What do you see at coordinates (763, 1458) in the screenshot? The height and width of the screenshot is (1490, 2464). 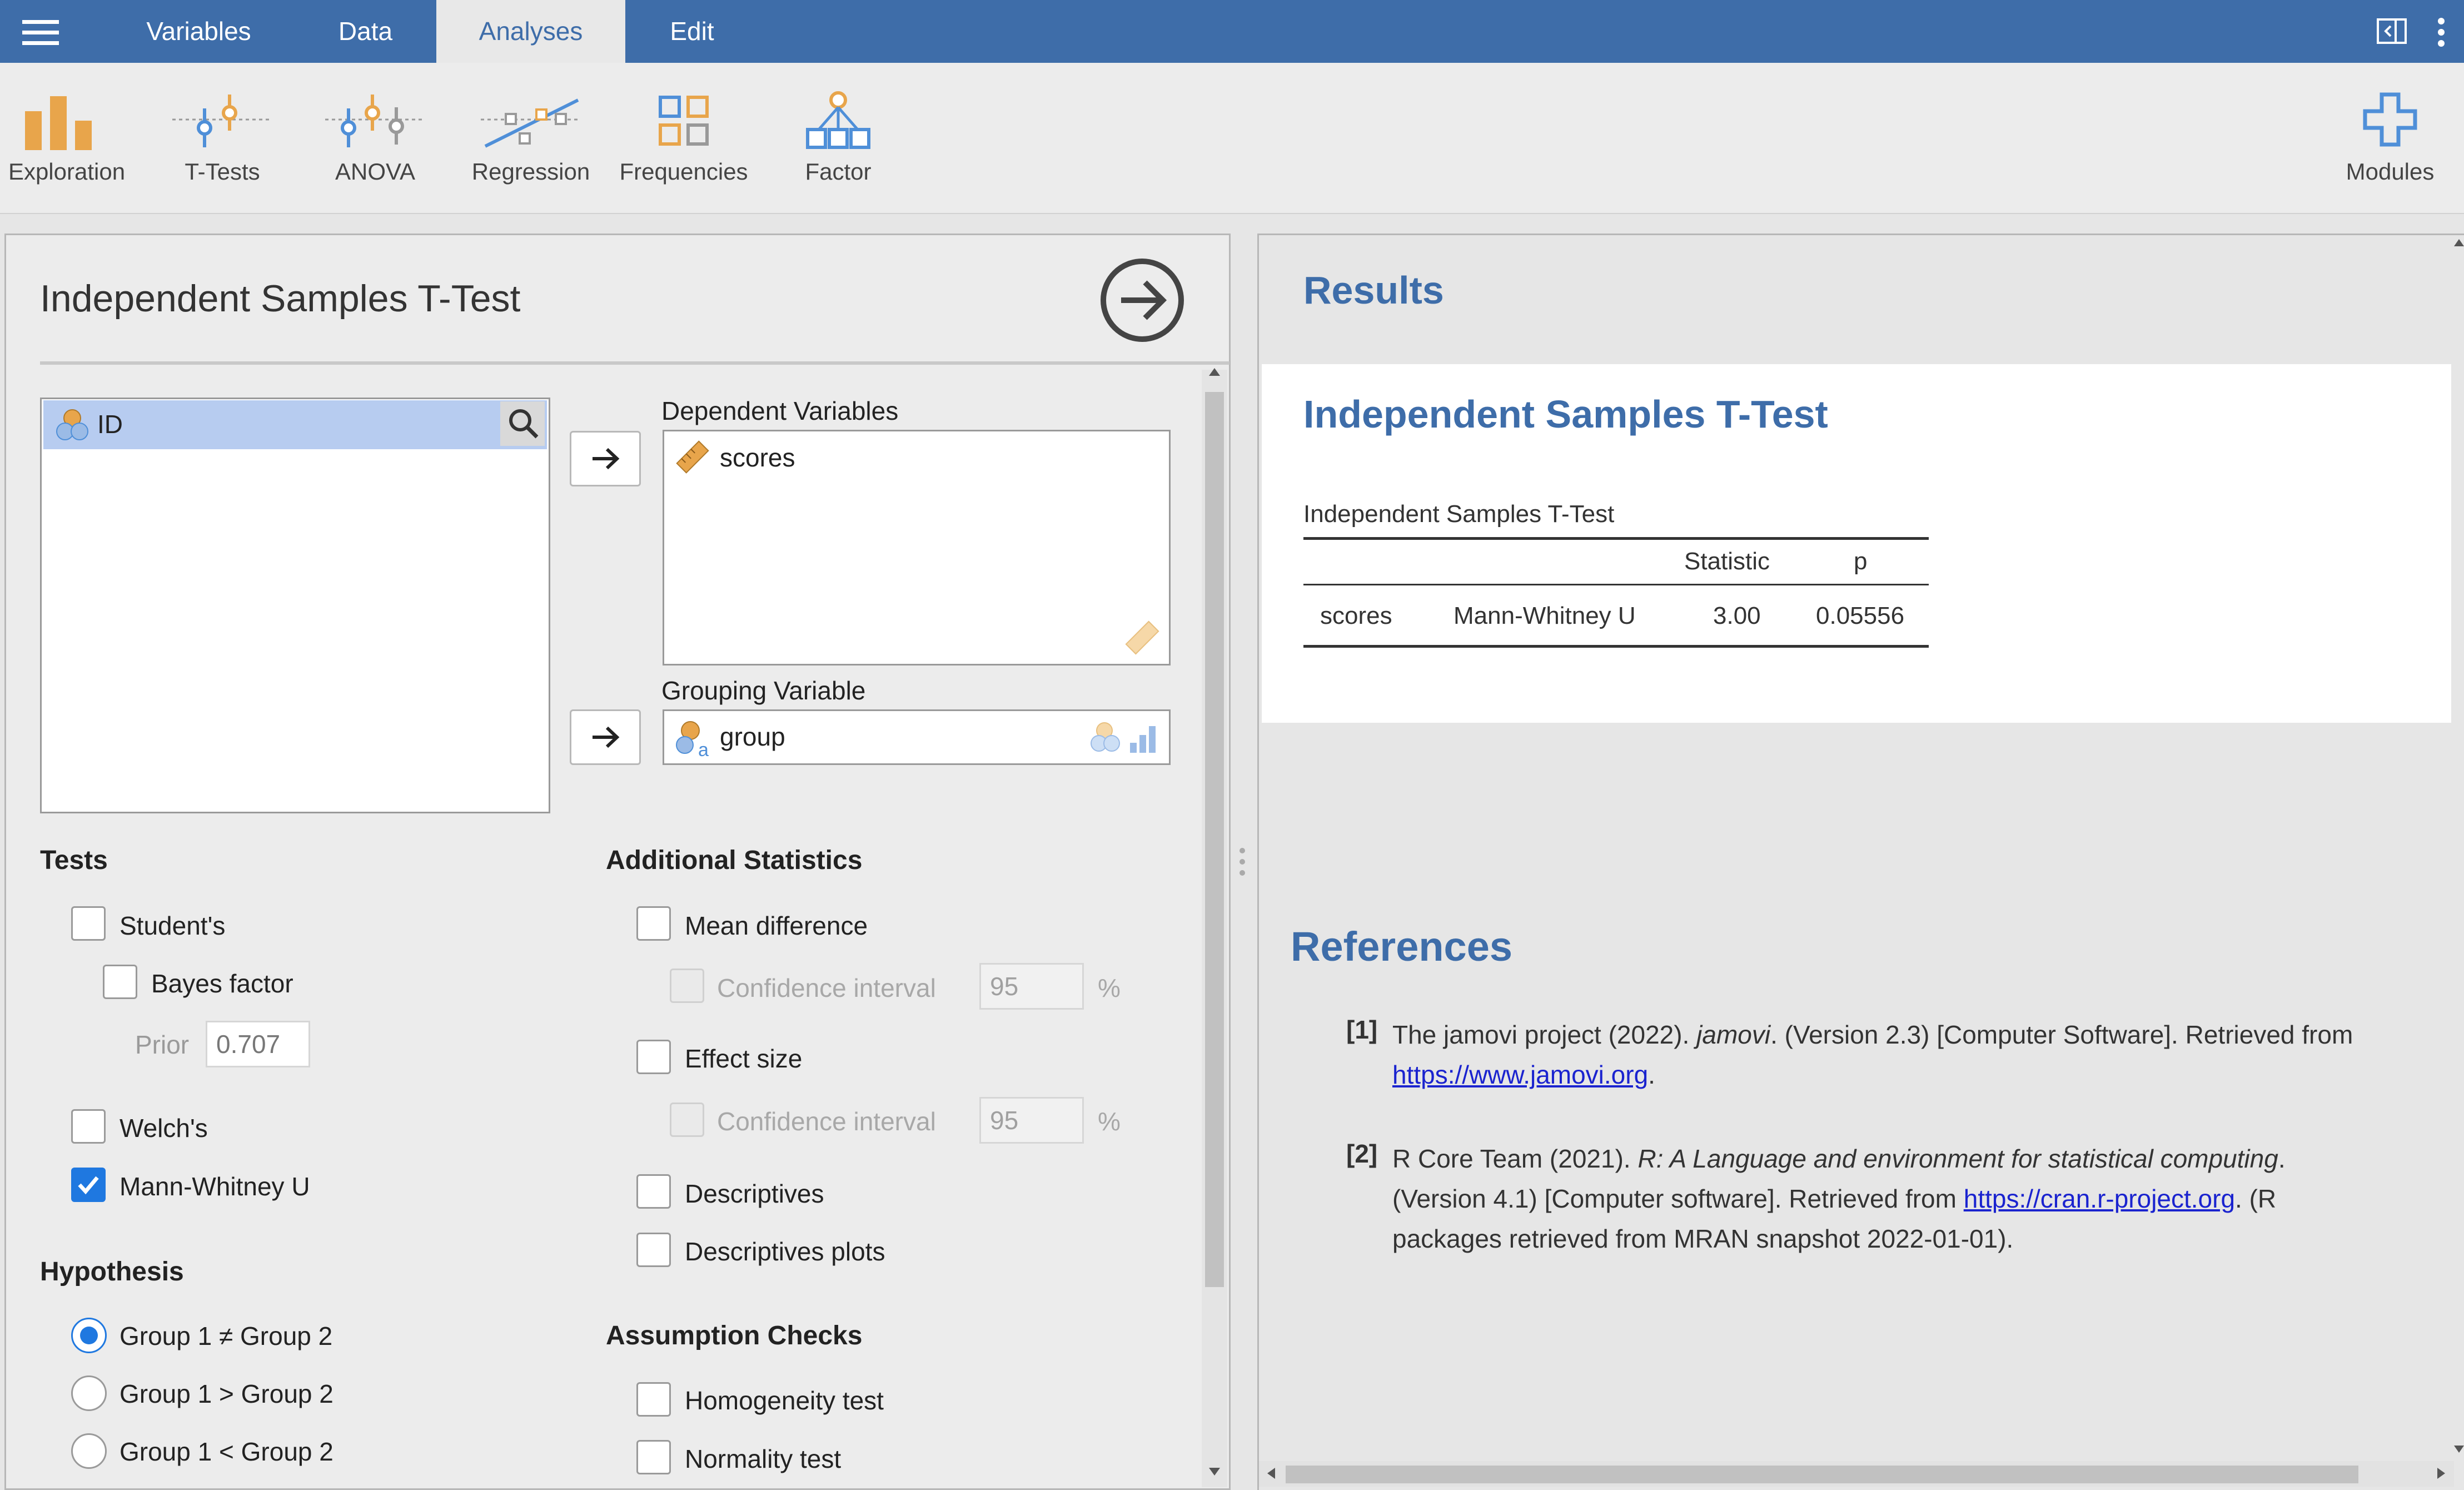 I see `normality-test-label: Normality test` at bounding box center [763, 1458].